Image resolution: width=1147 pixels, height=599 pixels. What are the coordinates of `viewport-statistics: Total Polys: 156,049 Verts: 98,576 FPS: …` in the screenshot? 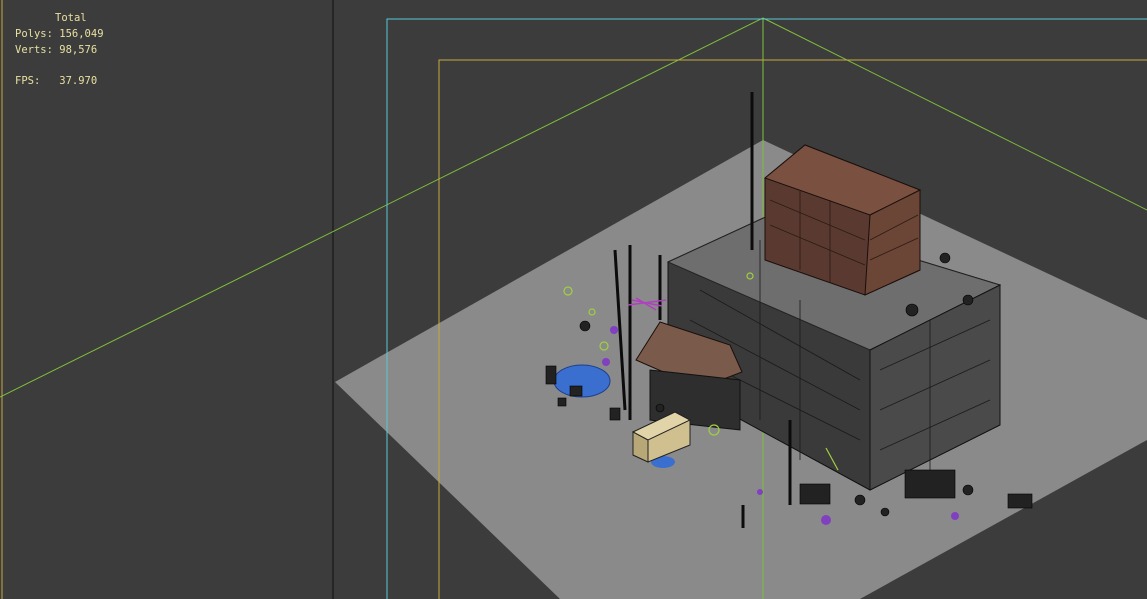 It's located at (59, 49).